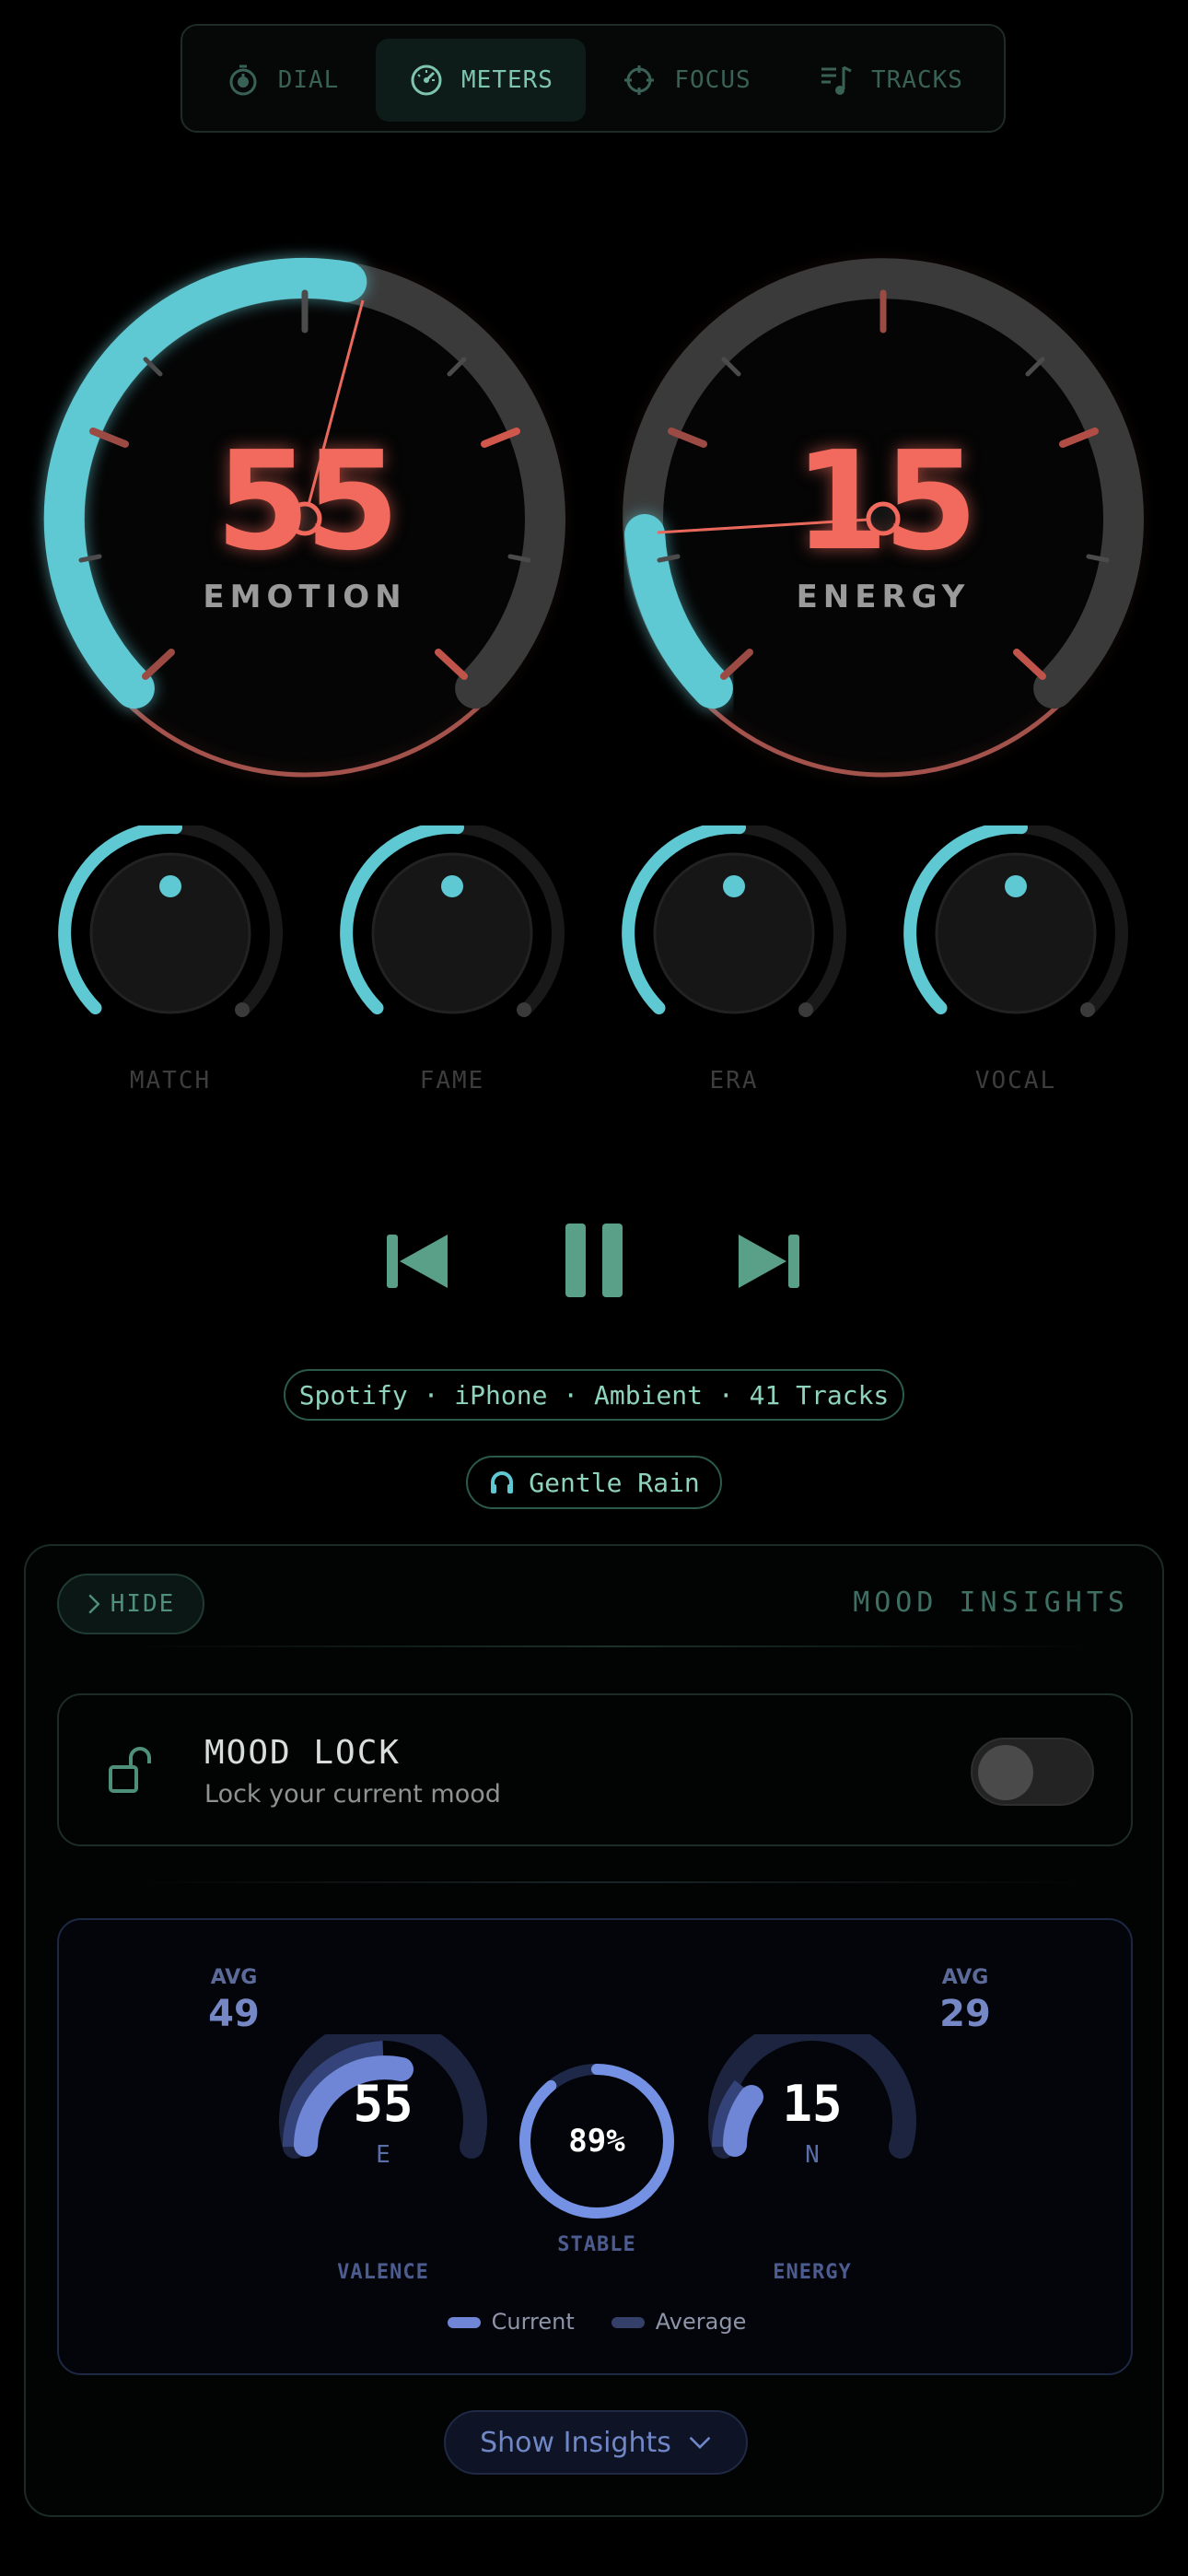  Describe the element at coordinates (883, 597) in the screenshot. I see `energy-label: ENERGY` at that location.